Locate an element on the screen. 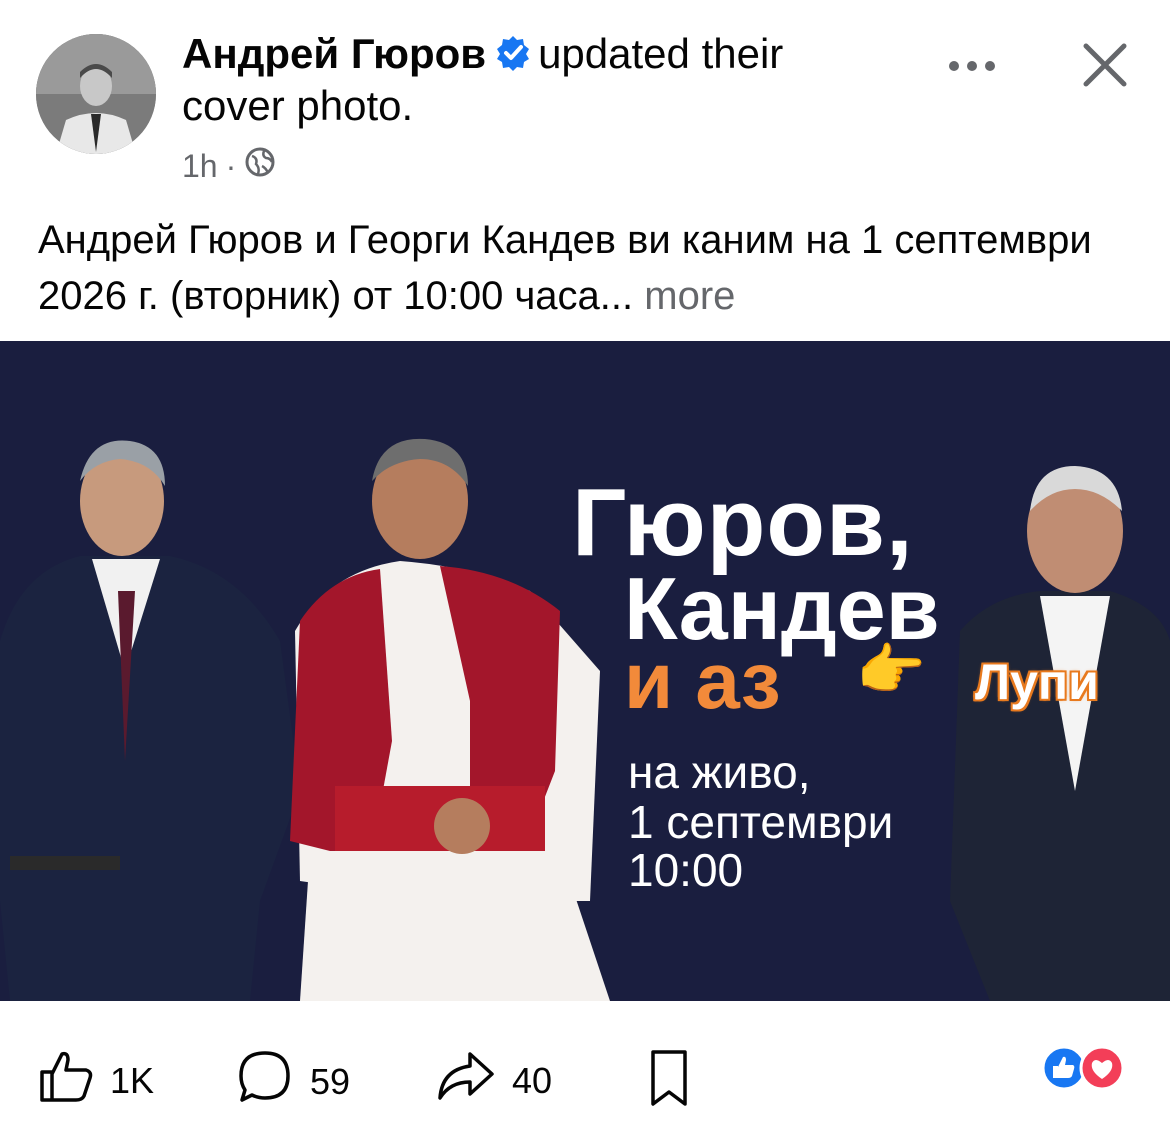 The width and height of the screenshot is (1170, 1134). save-button is located at coordinates (669, 1082).